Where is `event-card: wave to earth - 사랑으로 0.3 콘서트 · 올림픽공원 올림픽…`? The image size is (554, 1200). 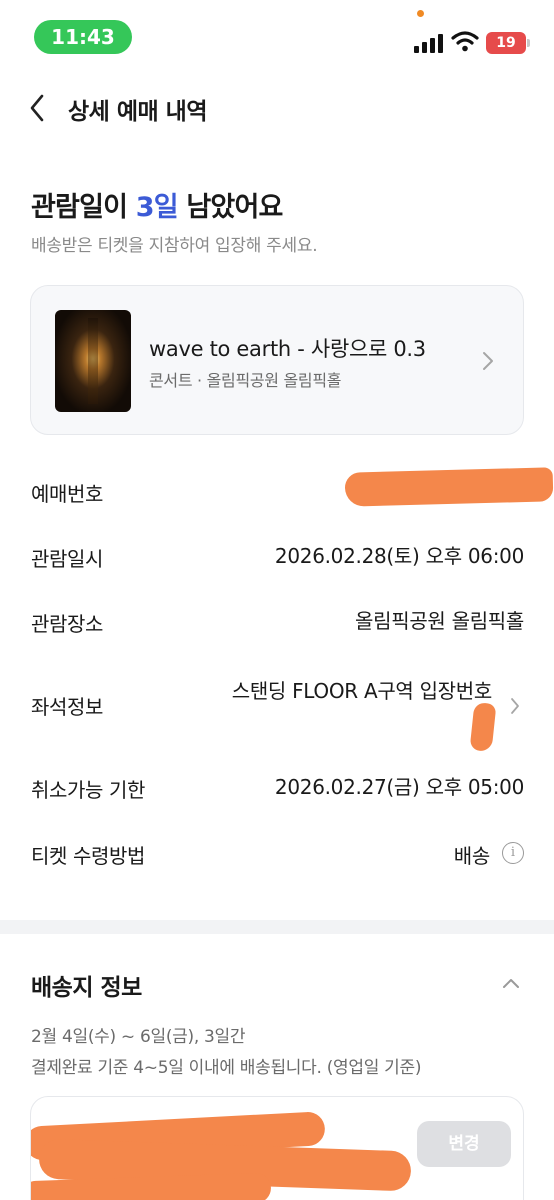
event-card: wave to earth - 사랑으로 0.3 콘서트 · 올림픽공원 올림픽… is located at coordinates (277, 360).